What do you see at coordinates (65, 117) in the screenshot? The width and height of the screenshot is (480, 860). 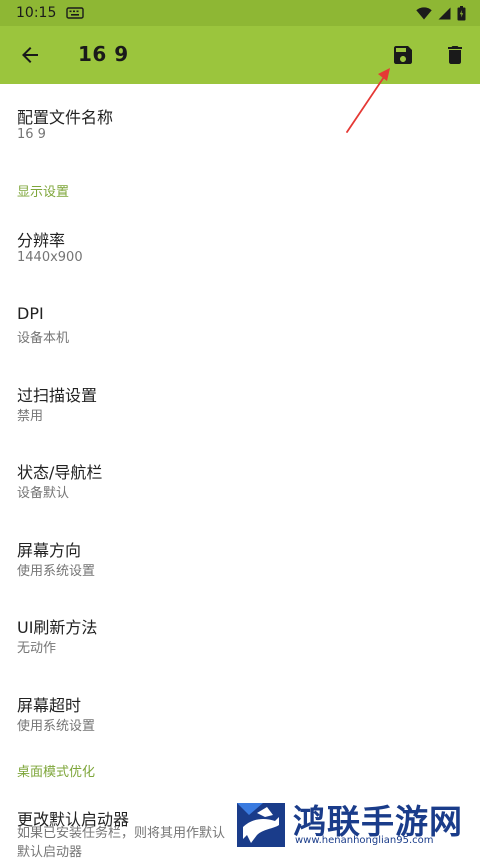 I see `pref-title: 配置文件名称` at bounding box center [65, 117].